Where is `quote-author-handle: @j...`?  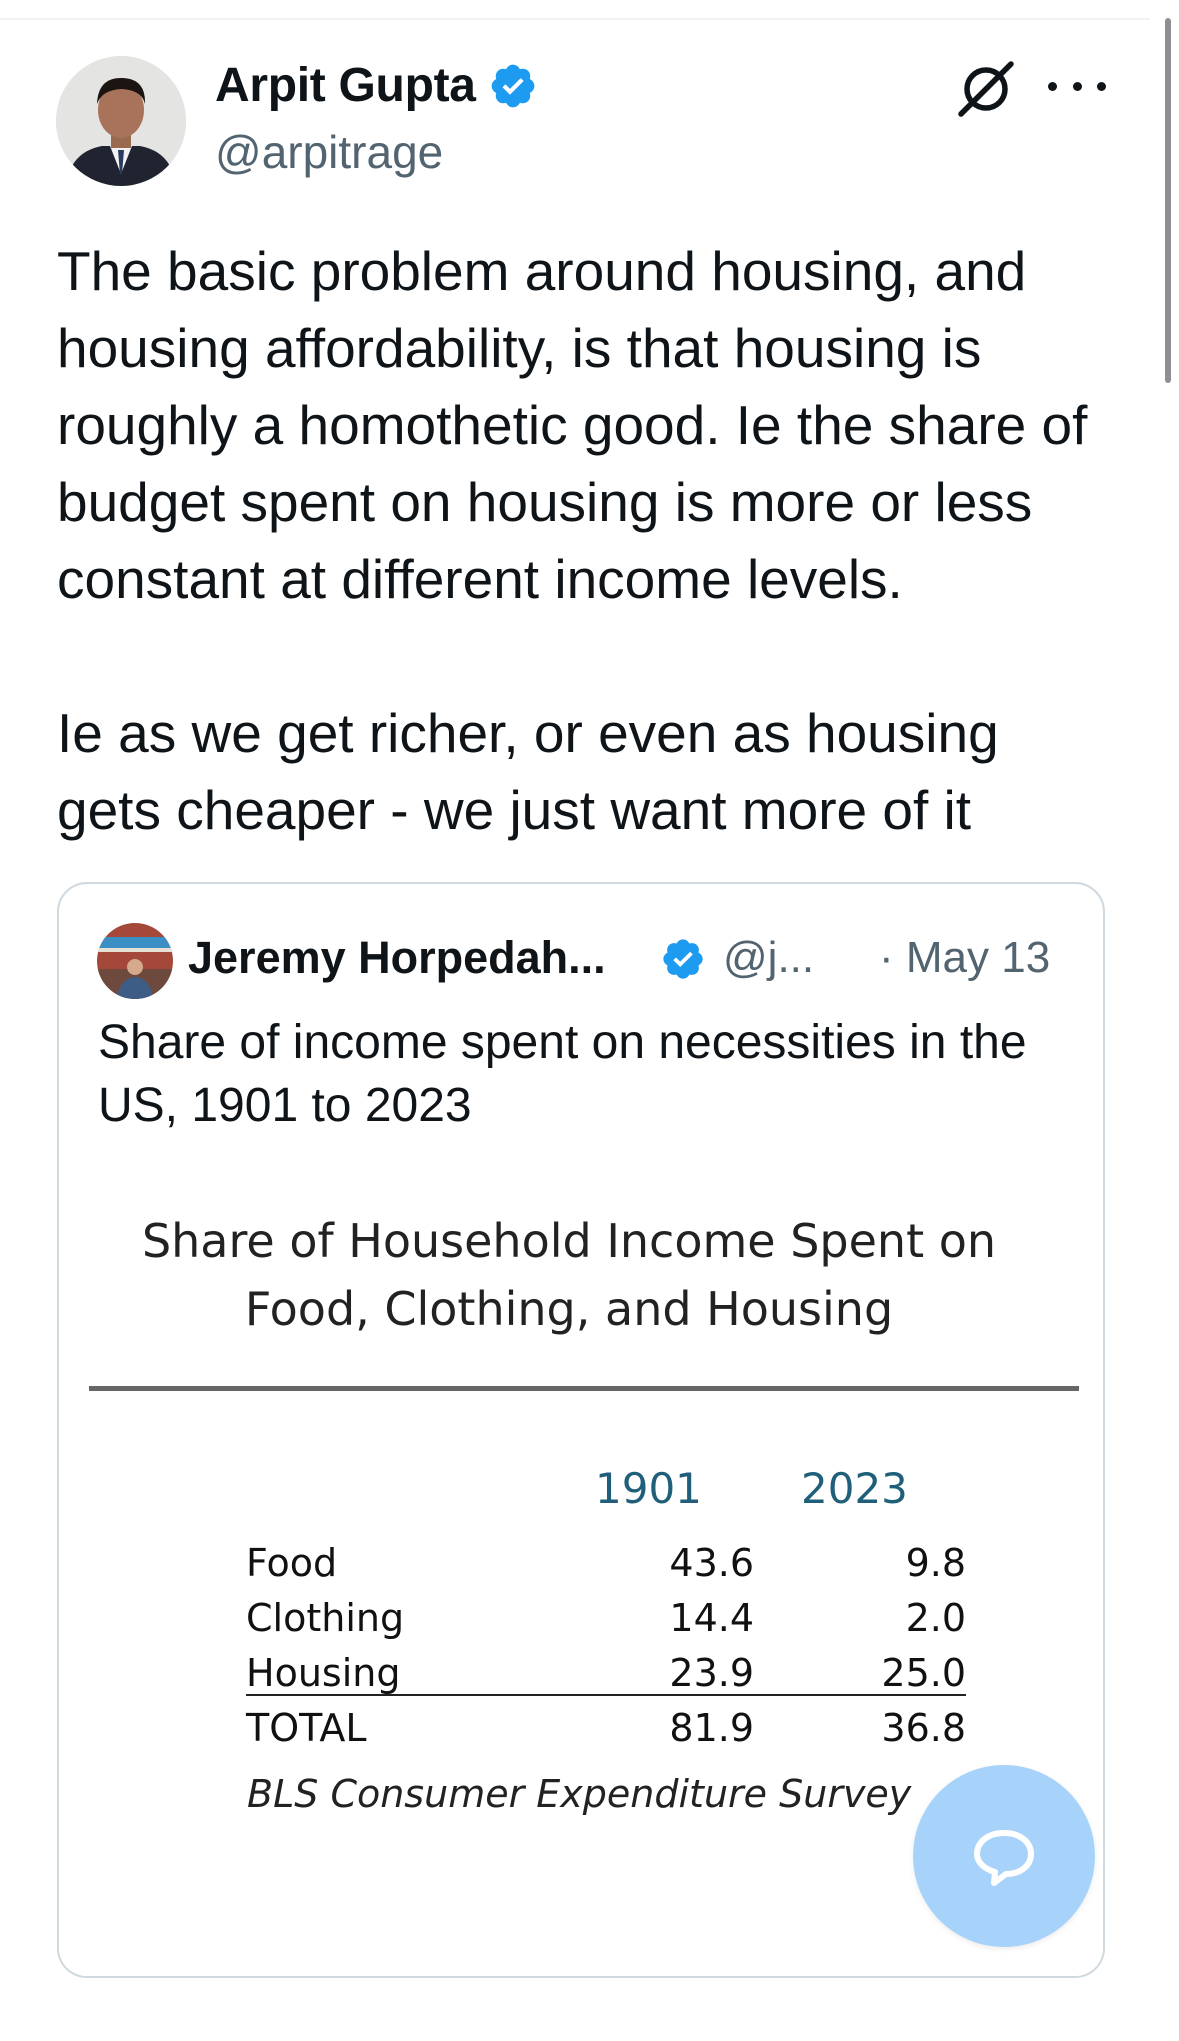 quote-author-handle: @j... is located at coordinates (768, 958).